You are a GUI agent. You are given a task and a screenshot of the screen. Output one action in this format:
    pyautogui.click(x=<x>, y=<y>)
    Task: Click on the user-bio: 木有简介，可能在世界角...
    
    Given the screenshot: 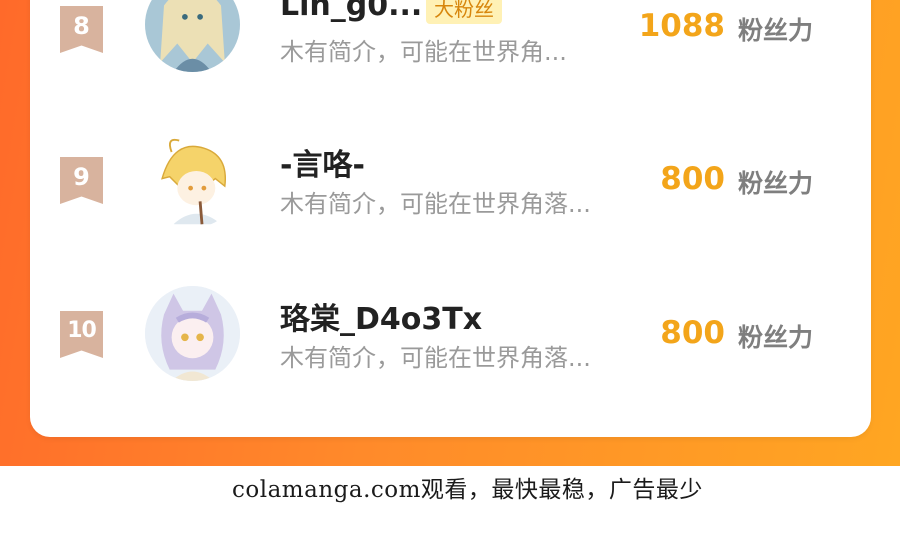 What is the action you would take?
    pyautogui.click(x=423, y=52)
    